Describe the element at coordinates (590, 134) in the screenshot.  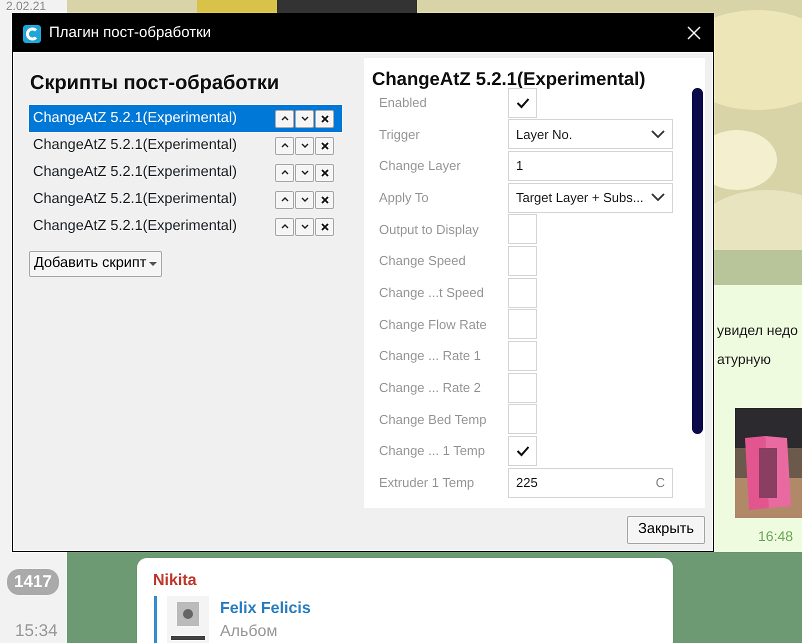
I see `dropdown: Layer No.` at that location.